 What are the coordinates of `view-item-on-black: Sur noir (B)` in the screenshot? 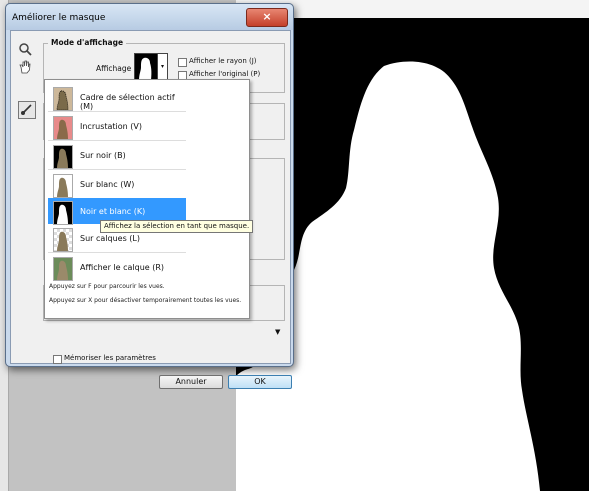 It's located at (117, 155).